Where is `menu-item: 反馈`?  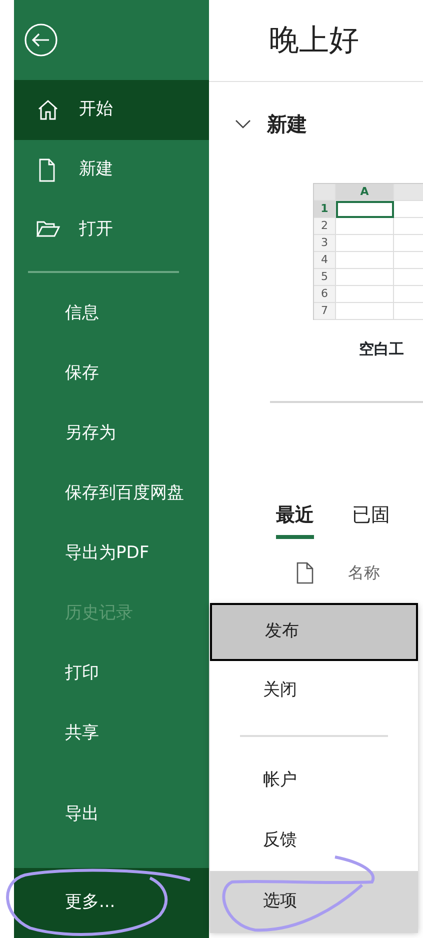 menu-item: 反馈 is located at coordinates (314, 841).